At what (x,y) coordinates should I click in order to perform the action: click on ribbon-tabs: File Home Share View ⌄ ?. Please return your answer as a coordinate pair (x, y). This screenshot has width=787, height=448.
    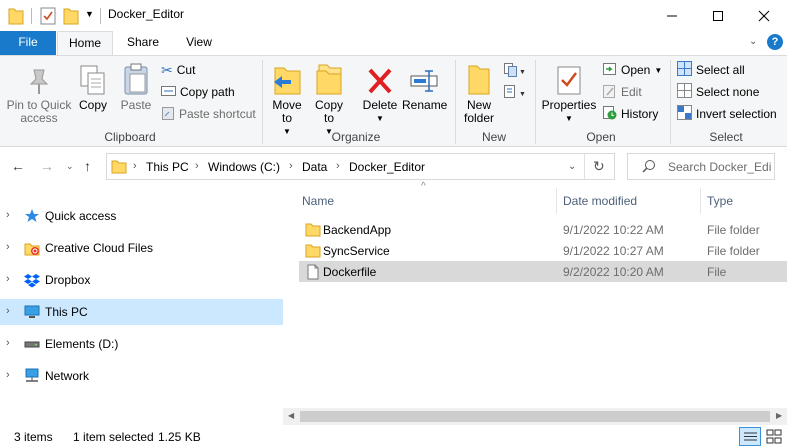
    Looking at the image, I should click on (393, 43).